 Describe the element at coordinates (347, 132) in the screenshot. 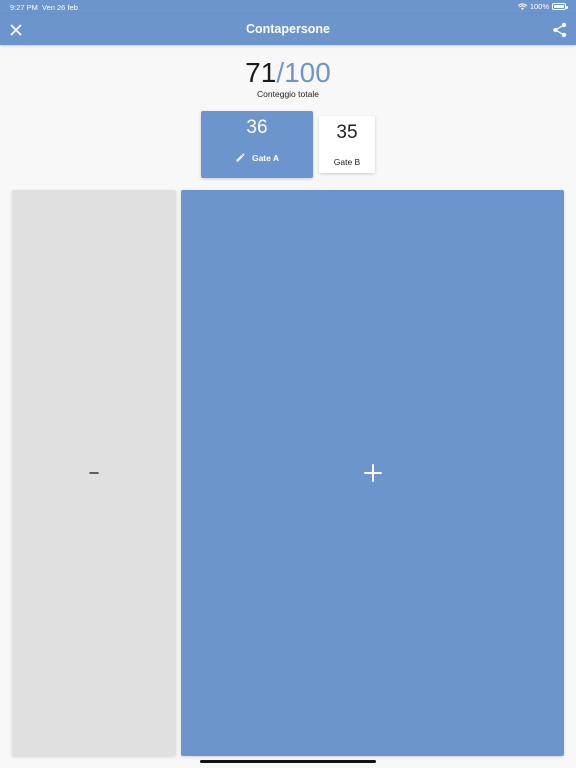

I see `gate-b-count: 35` at that location.